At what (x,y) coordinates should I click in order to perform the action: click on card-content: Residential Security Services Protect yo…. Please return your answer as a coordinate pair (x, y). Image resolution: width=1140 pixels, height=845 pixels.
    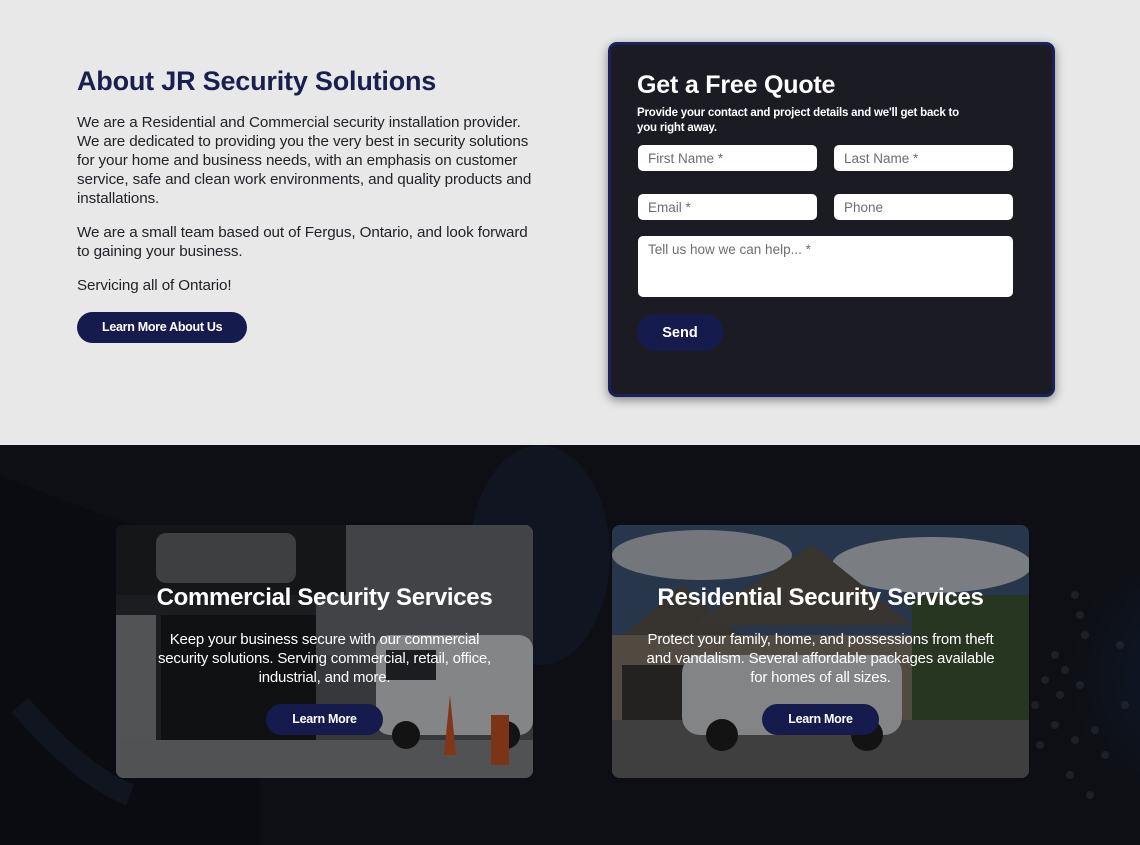
    Looking at the image, I should click on (820, 630).